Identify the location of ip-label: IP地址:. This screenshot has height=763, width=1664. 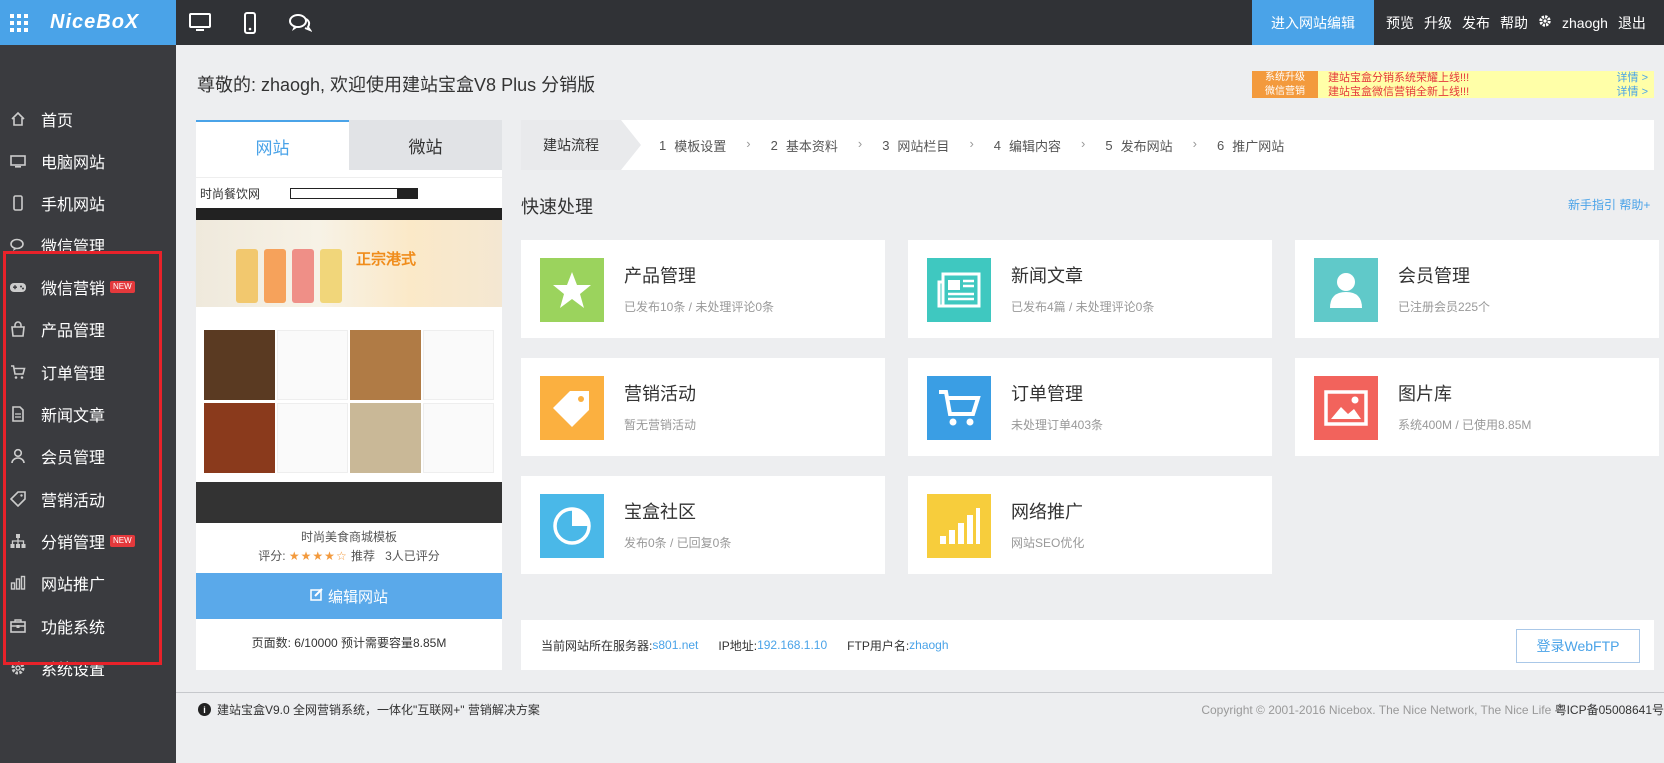
(738, 645).